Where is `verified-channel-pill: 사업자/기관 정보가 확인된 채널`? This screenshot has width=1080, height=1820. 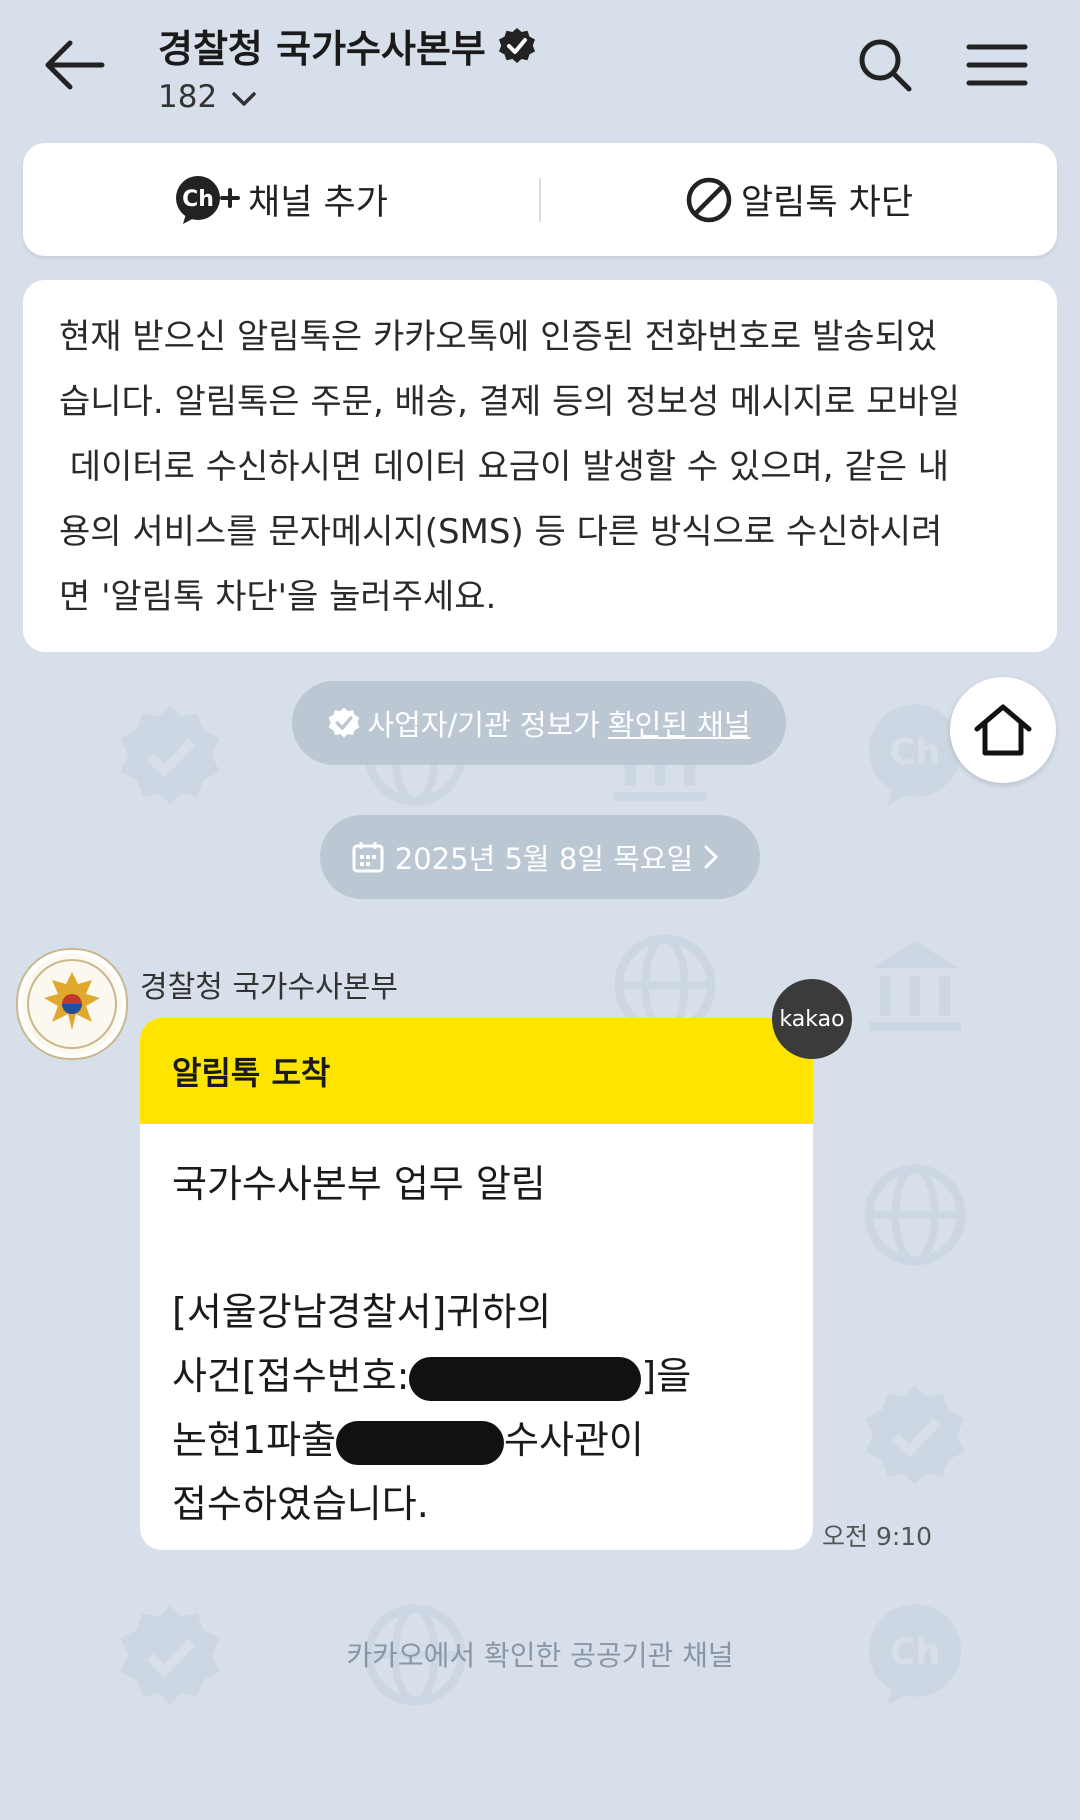
verified-channel-pill: 사업자/기관 정보가 확인된 채널 is located at coordinates (539, 723).